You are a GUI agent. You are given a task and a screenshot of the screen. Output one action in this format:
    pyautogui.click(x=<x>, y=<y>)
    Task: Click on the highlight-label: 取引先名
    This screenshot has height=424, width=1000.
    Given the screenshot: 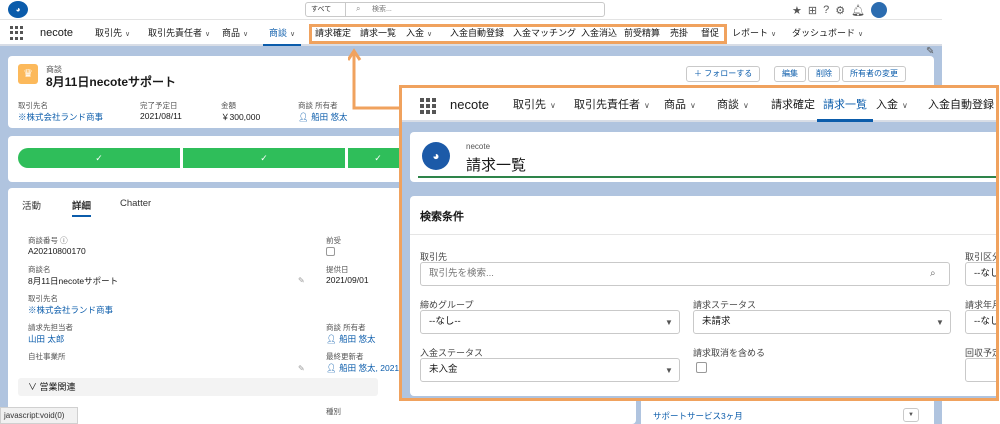 What is the action you would take?
    pyautogui.click(x=33, y=105)
    